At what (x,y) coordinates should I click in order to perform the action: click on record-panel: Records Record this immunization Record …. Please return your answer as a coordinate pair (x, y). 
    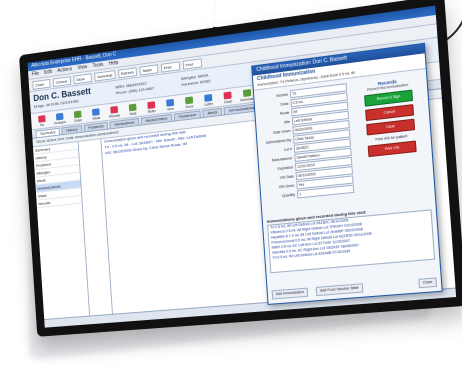
    Looking at the image, I should click on (390, 118).